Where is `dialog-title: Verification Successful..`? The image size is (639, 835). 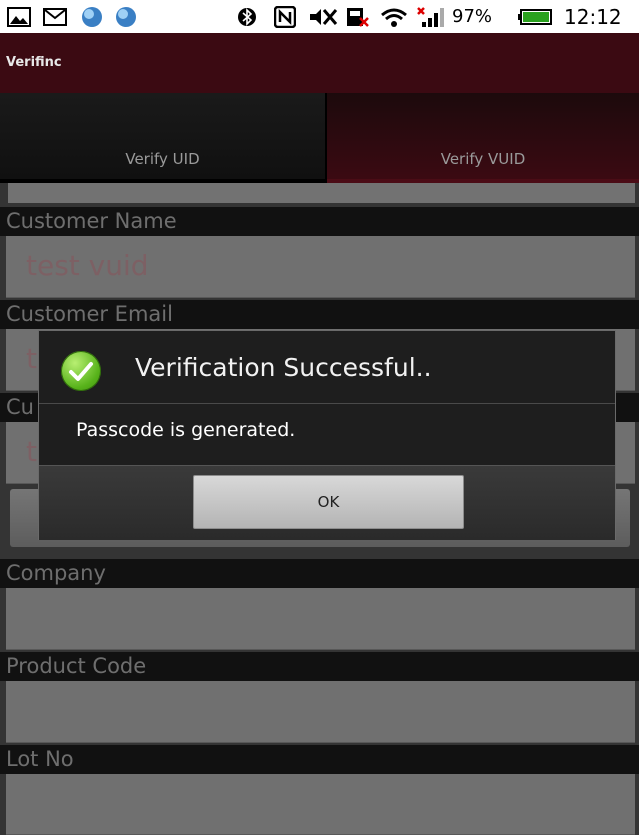 dialog-title: Verification Successful.. is located at coordinates (283, 367).